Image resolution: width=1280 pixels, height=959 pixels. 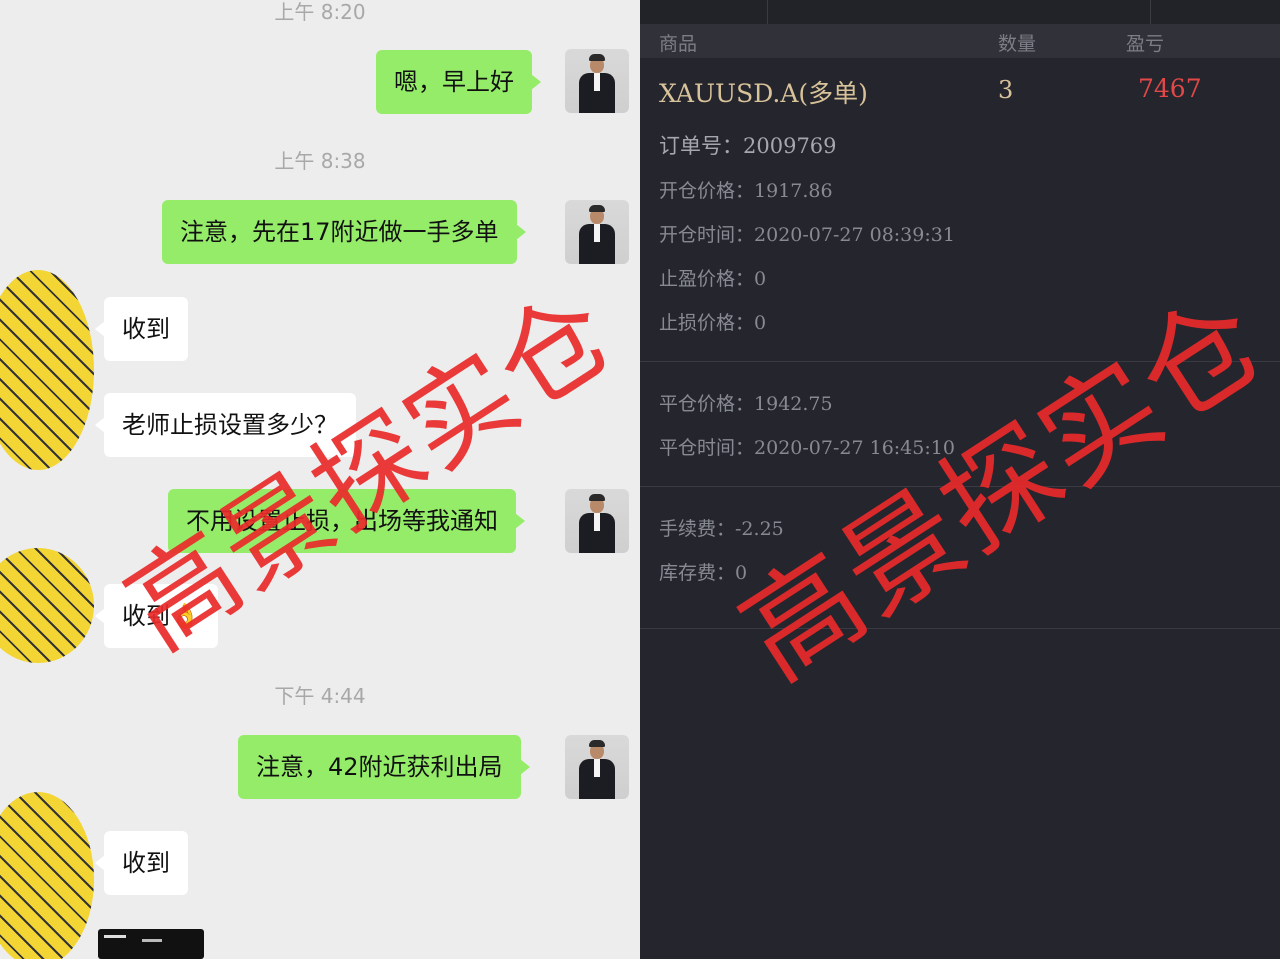 What do you see at coordinates (678, 44) in the screenshot?
I see `header-product: 商品` at bounding box center [678, 44].